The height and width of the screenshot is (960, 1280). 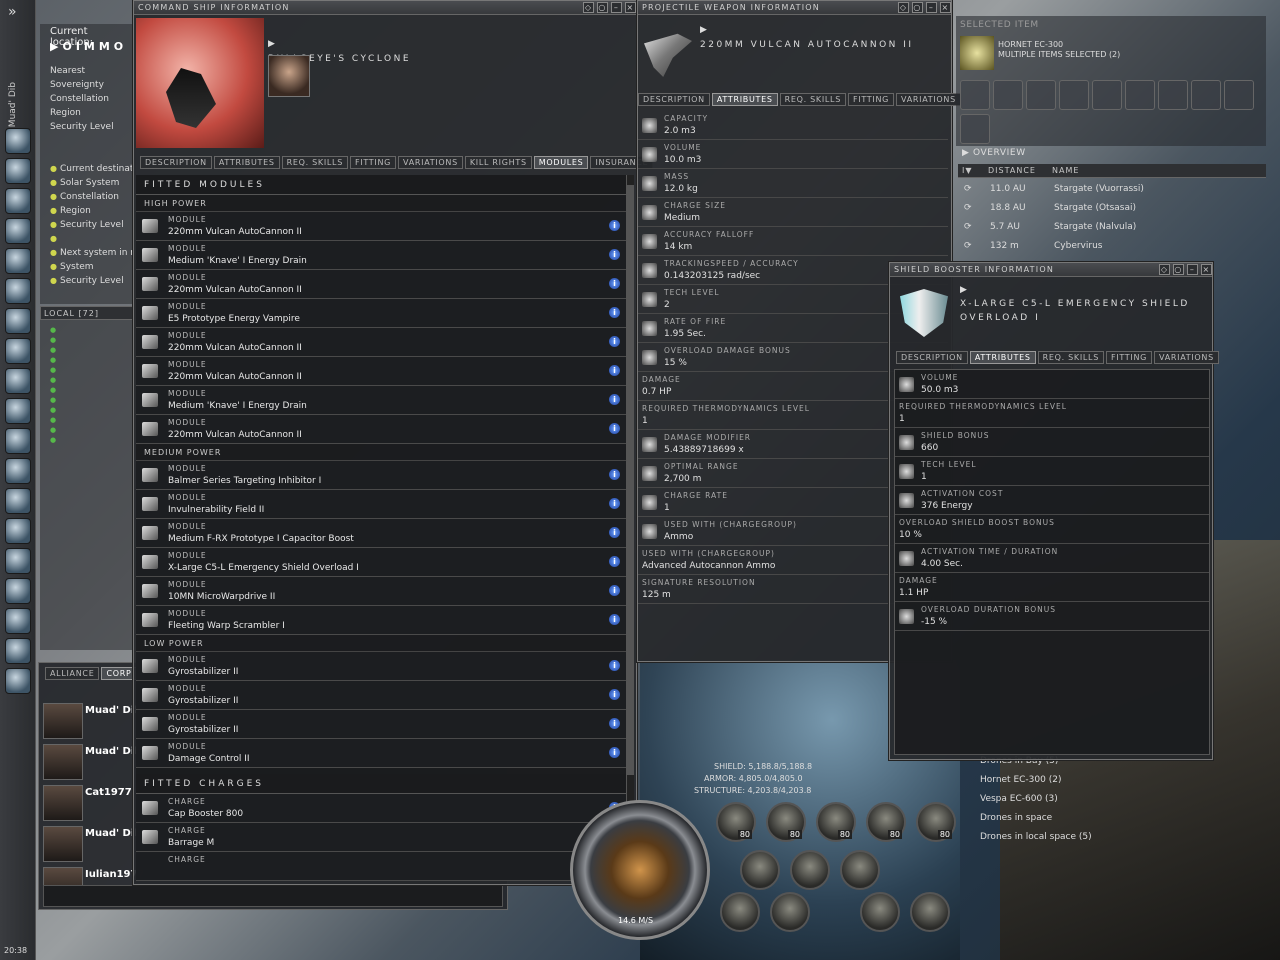 What do you see at coordinates (1016, 818) in the screenshot?
I see `drone-group-row: Drones in space` at bounding box center [1016, 818].